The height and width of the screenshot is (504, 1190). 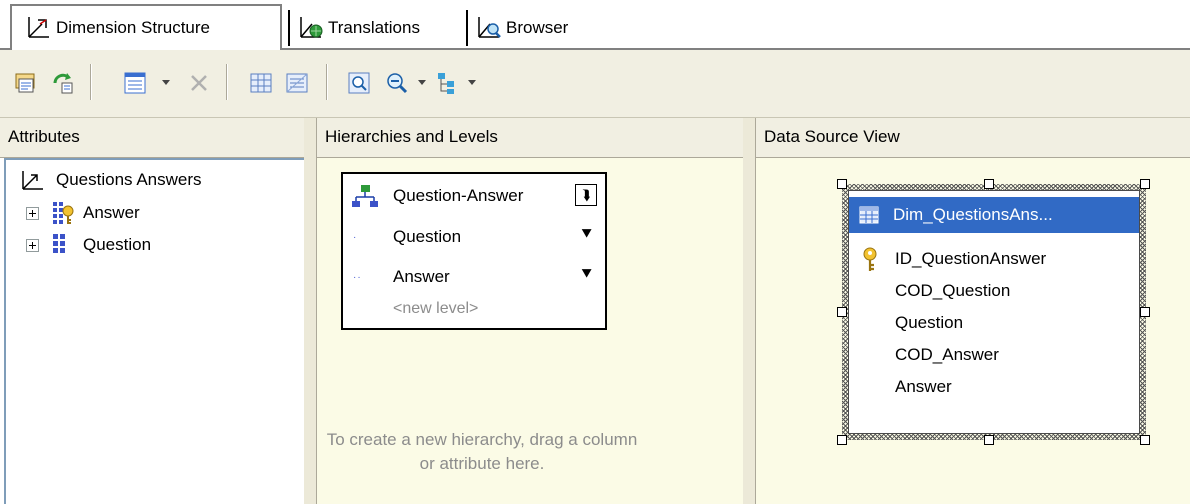 What do you see at coordinates (421, 276) in the screenshot?
I see `level-label: Answer` at bounding box center [421, 276].